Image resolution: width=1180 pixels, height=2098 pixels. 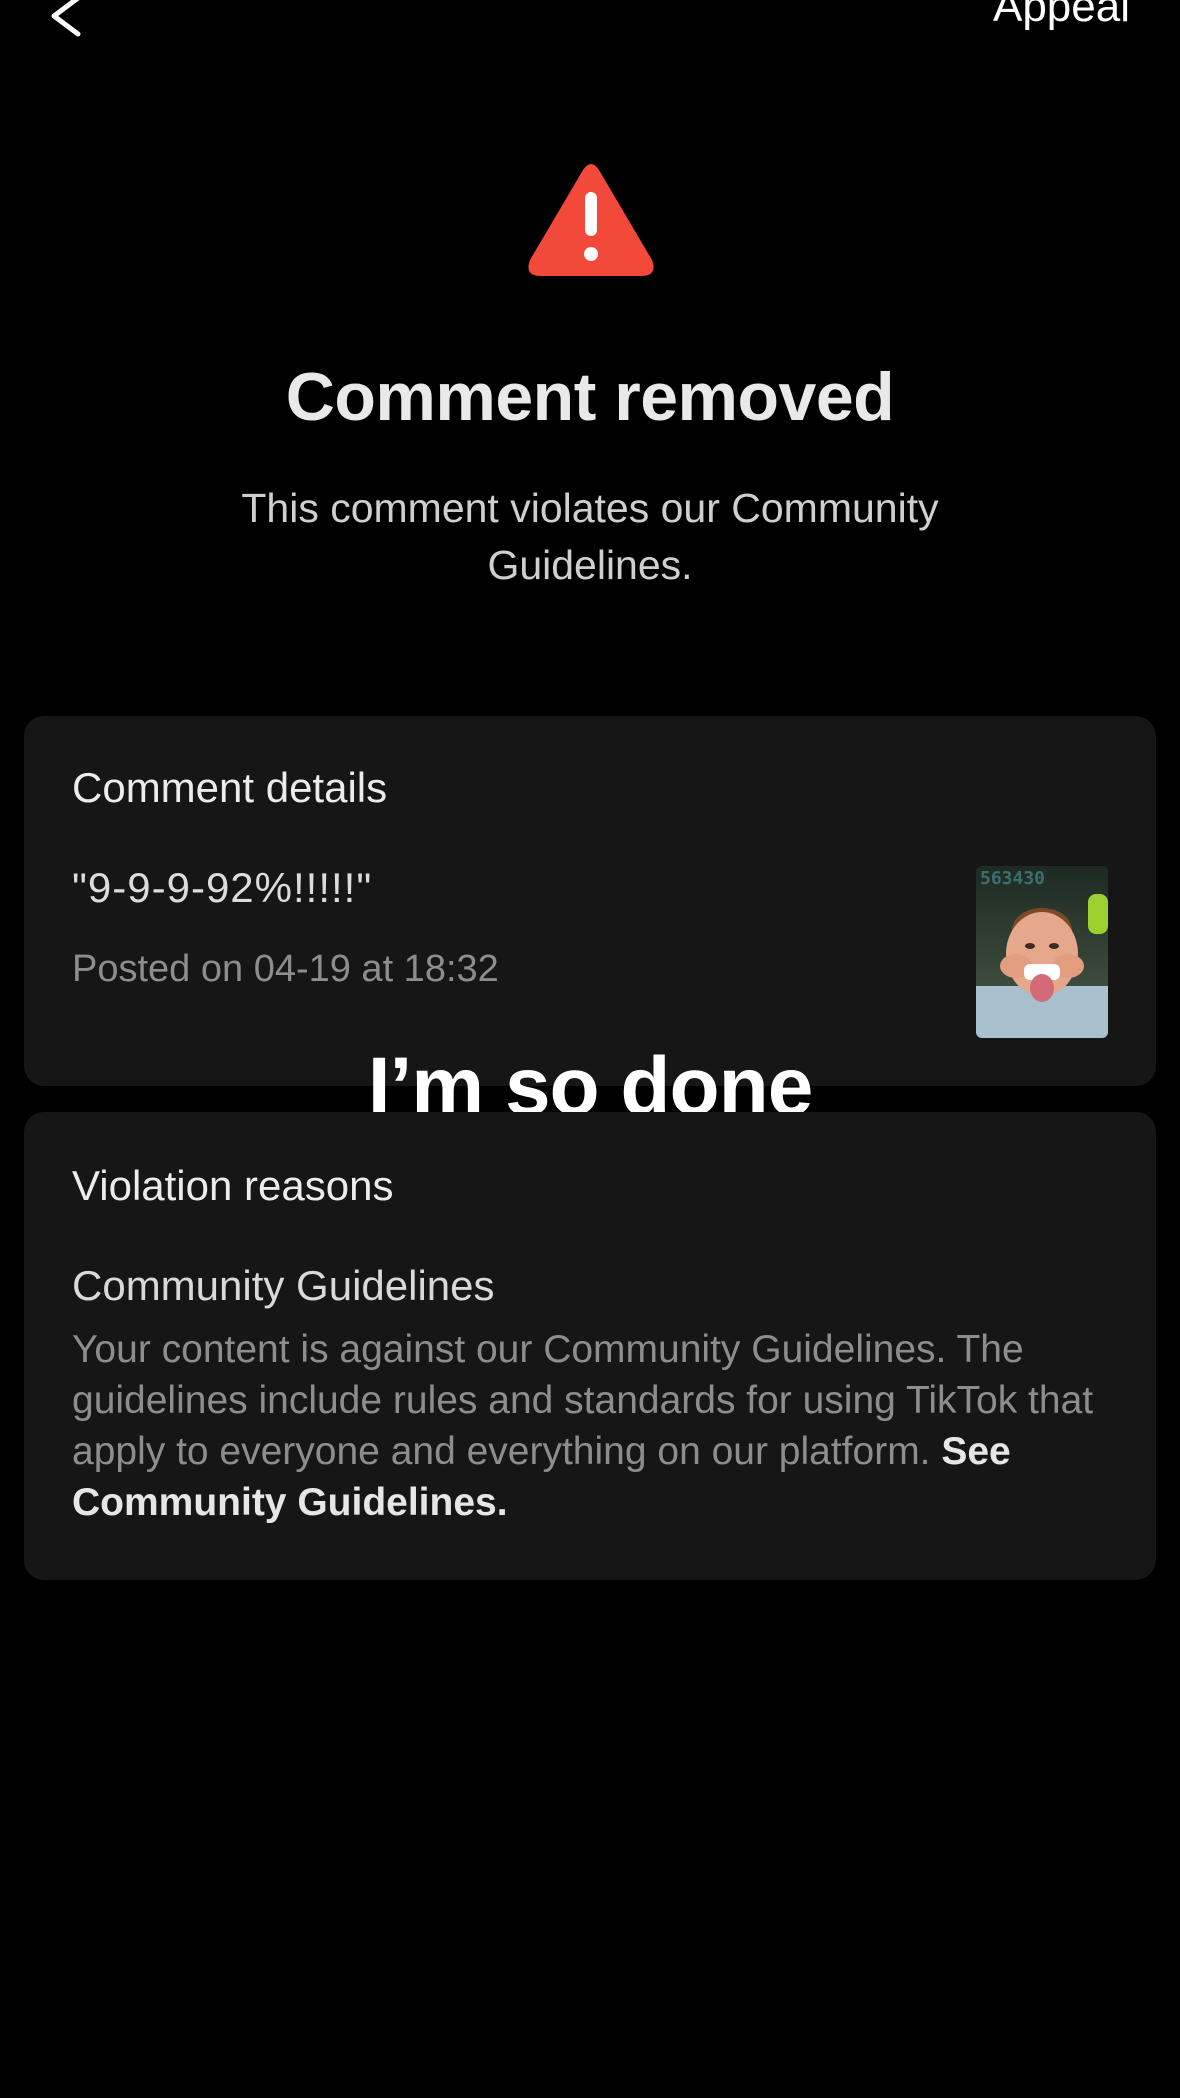 I want to click on thumbnail-image: 563430, so click(x=1042, y=952).